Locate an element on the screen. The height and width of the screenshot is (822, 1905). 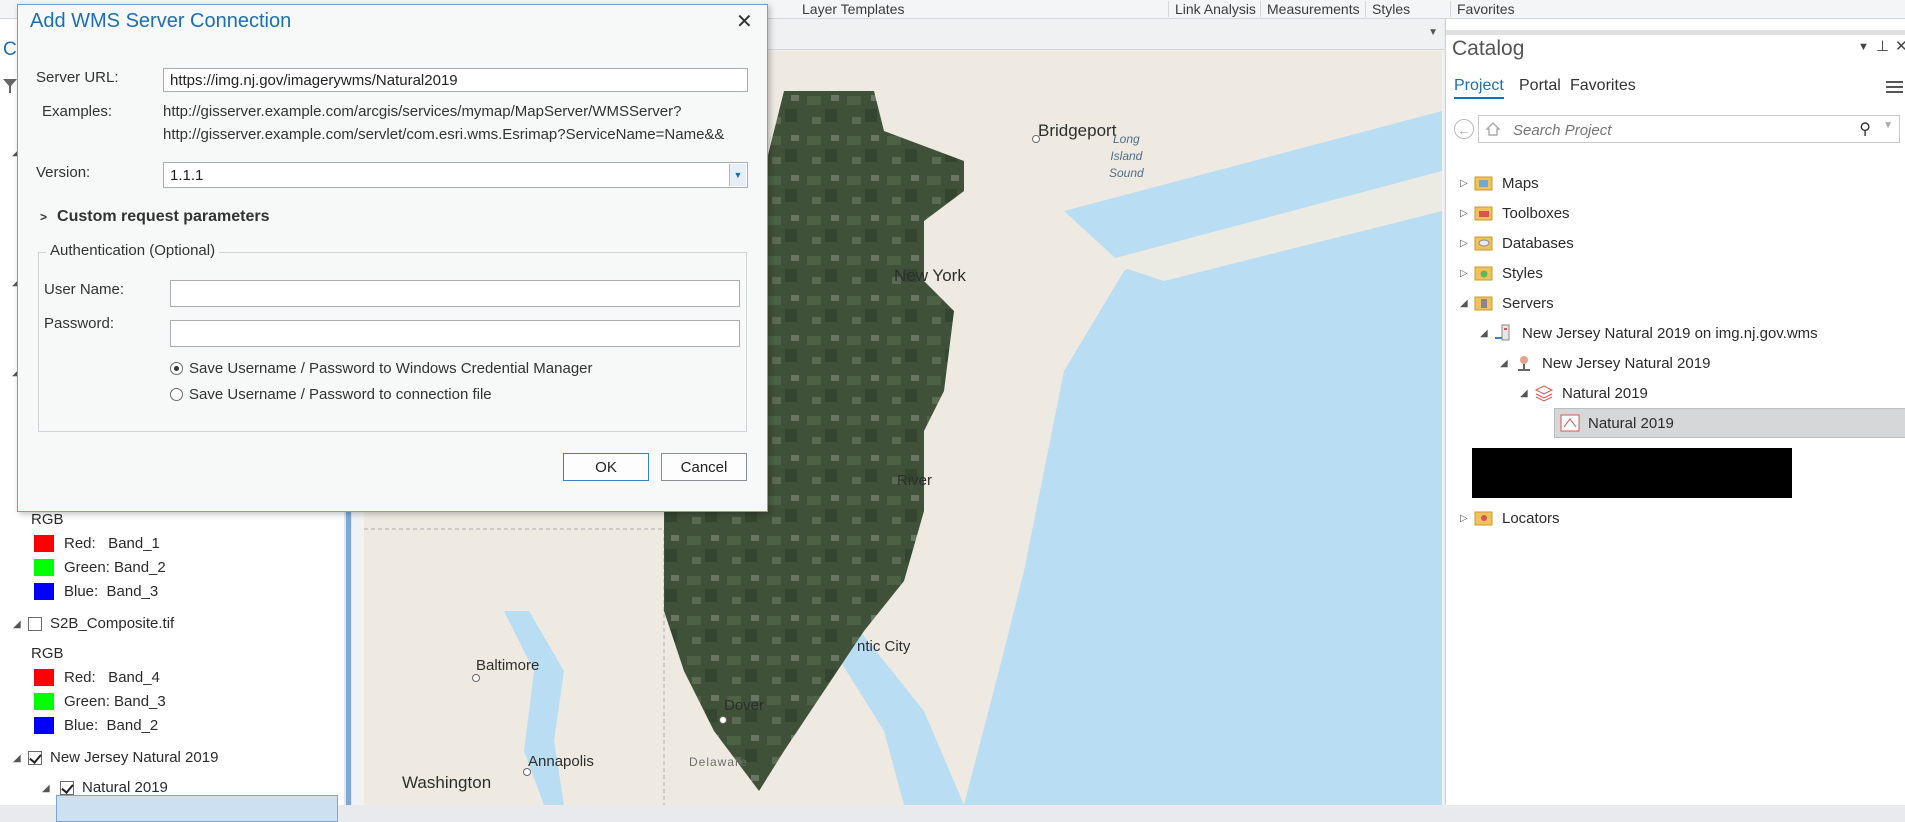
layer-row-natural-2019: Natural 2019 is located at coordinates (114, 787).